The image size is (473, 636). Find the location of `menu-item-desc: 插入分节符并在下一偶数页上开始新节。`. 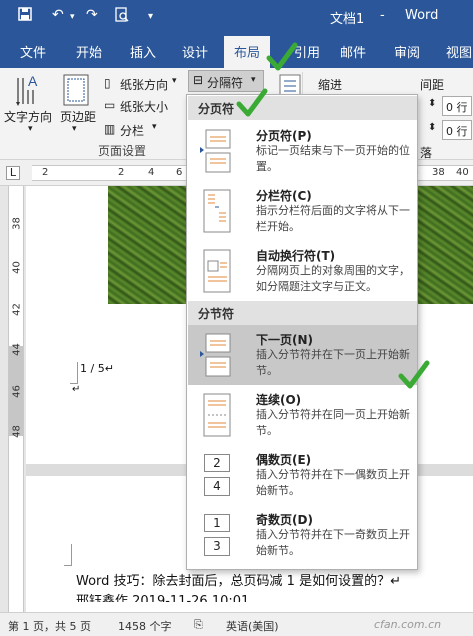

menu-item-desc: 插入分节符并在下一偶数页上开始新节。 is located at coordinates (333, 482).